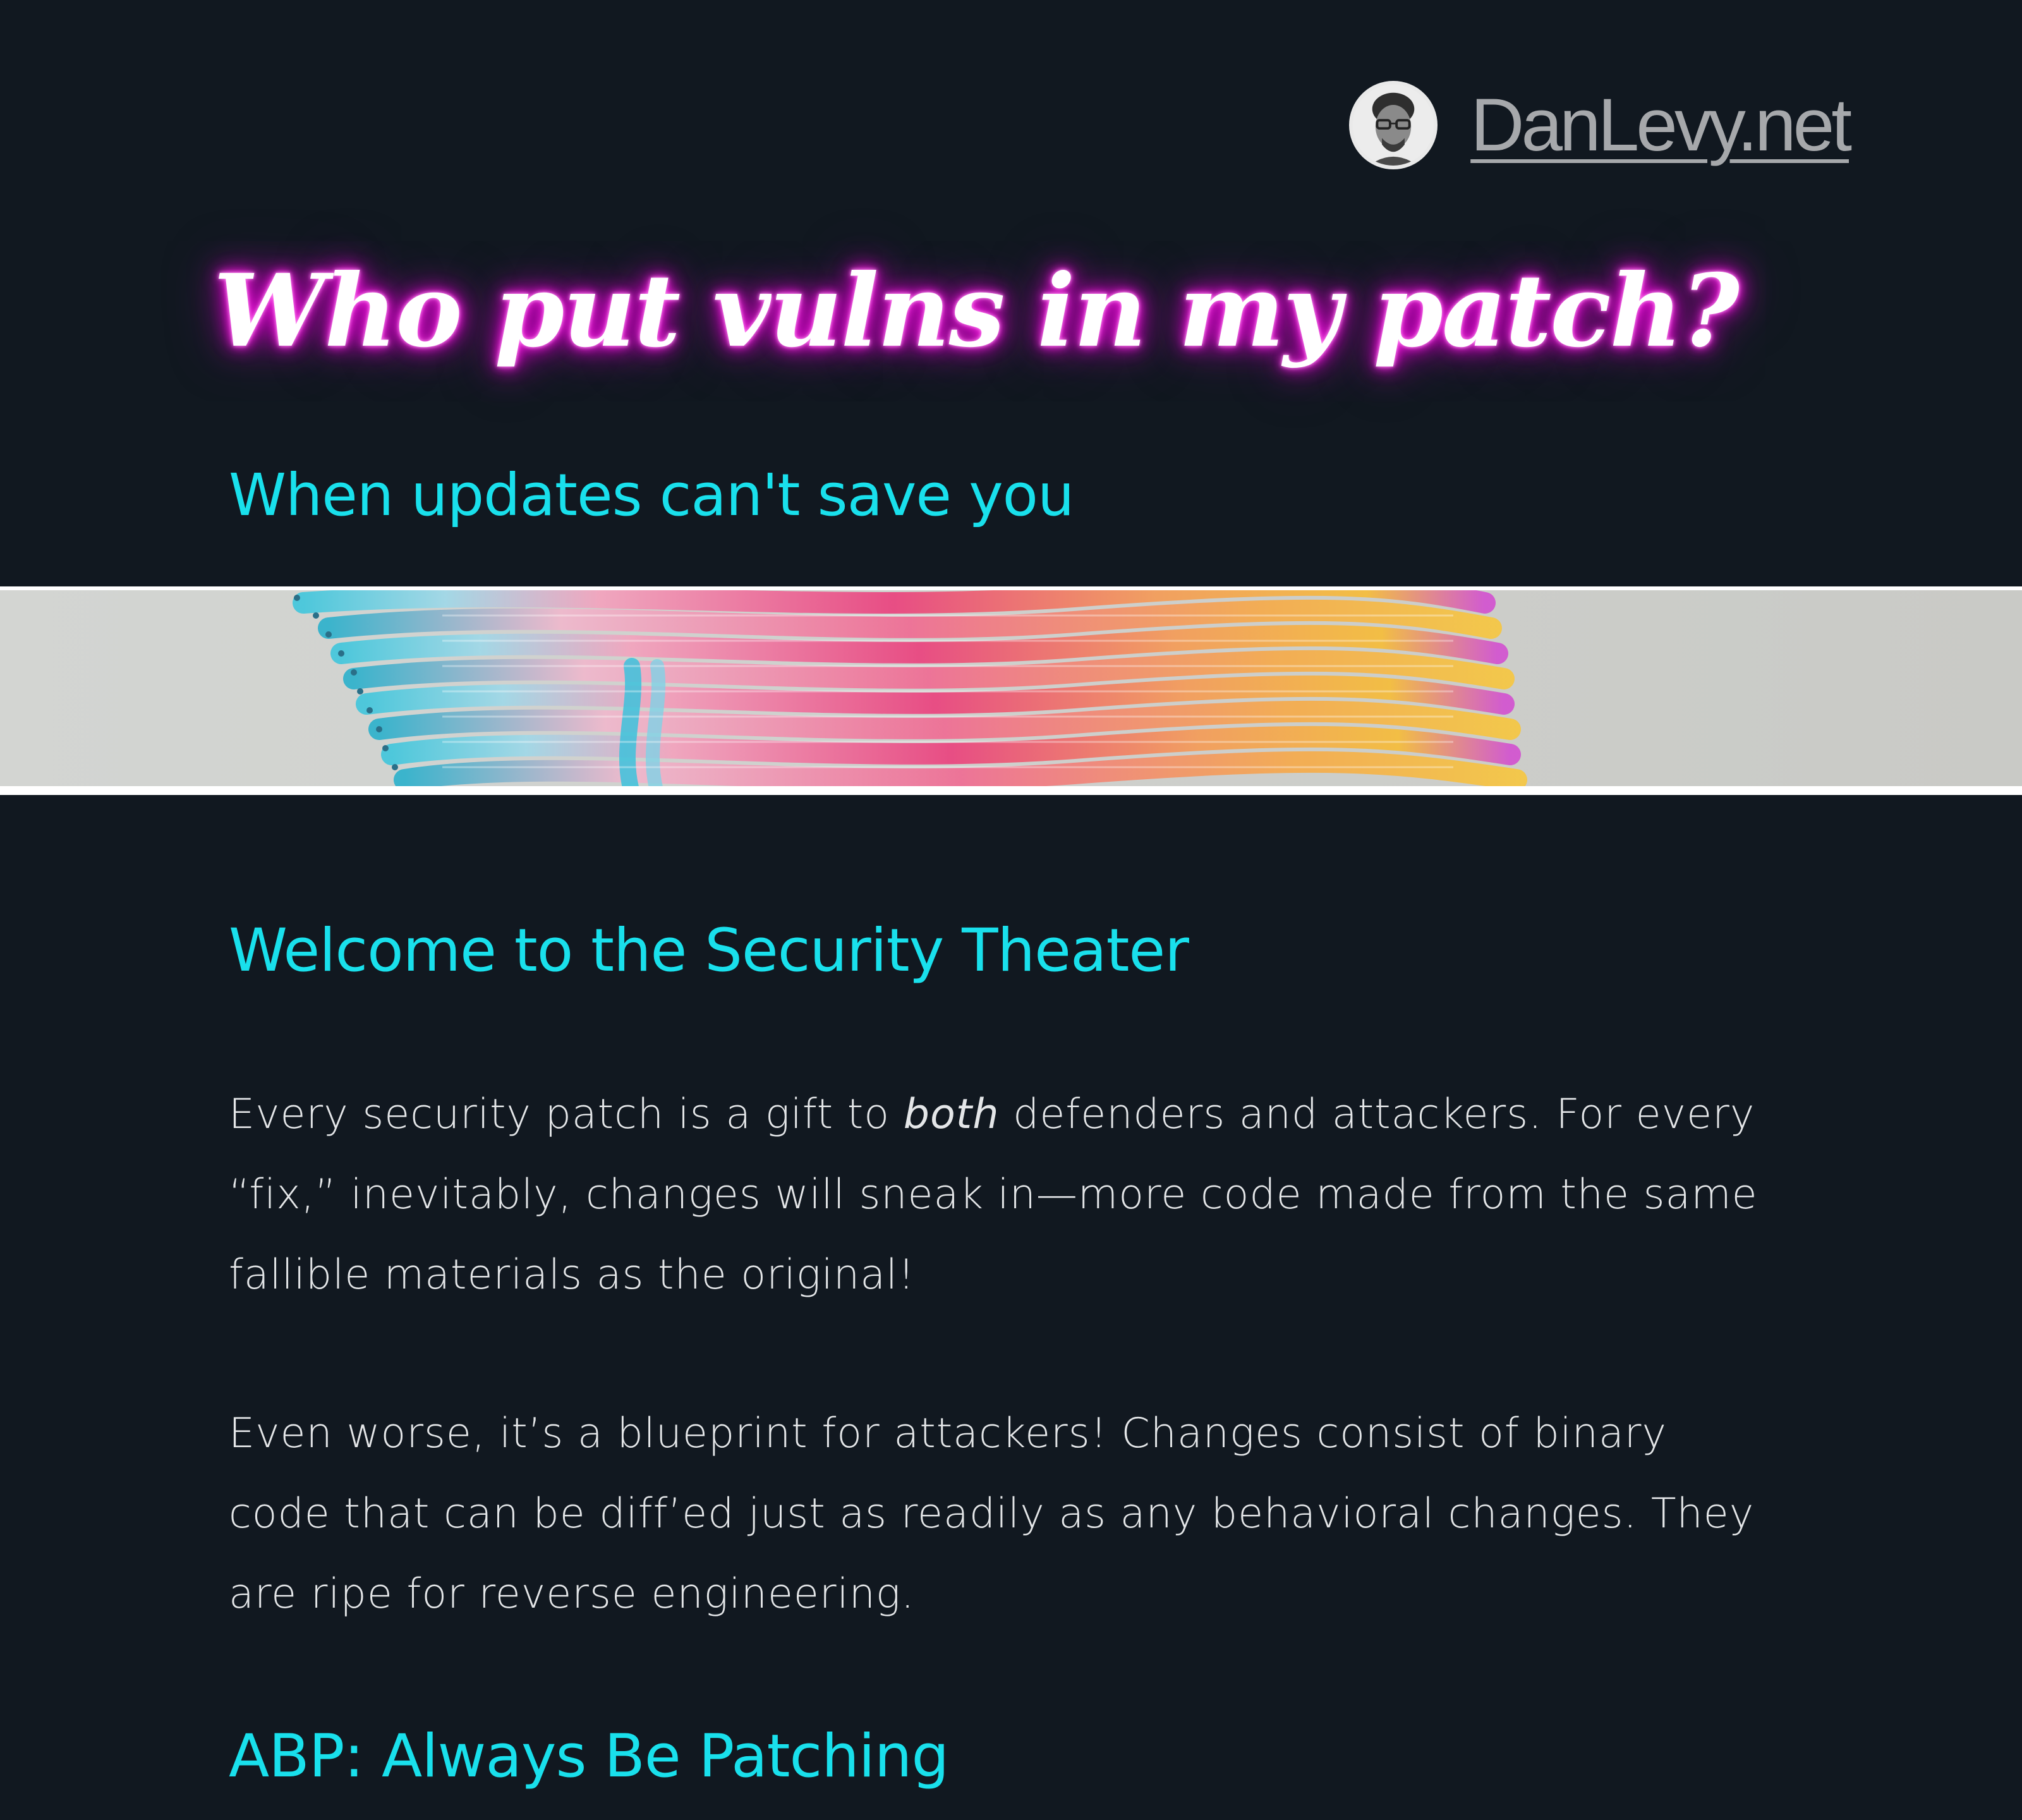 Image resolution: width=2022 pixels, height=1820 pixels. Describe the element at coordinates (566, 1114) in the screenshot. I see `paragraph-text: Every security patch is a gift to` at that location.